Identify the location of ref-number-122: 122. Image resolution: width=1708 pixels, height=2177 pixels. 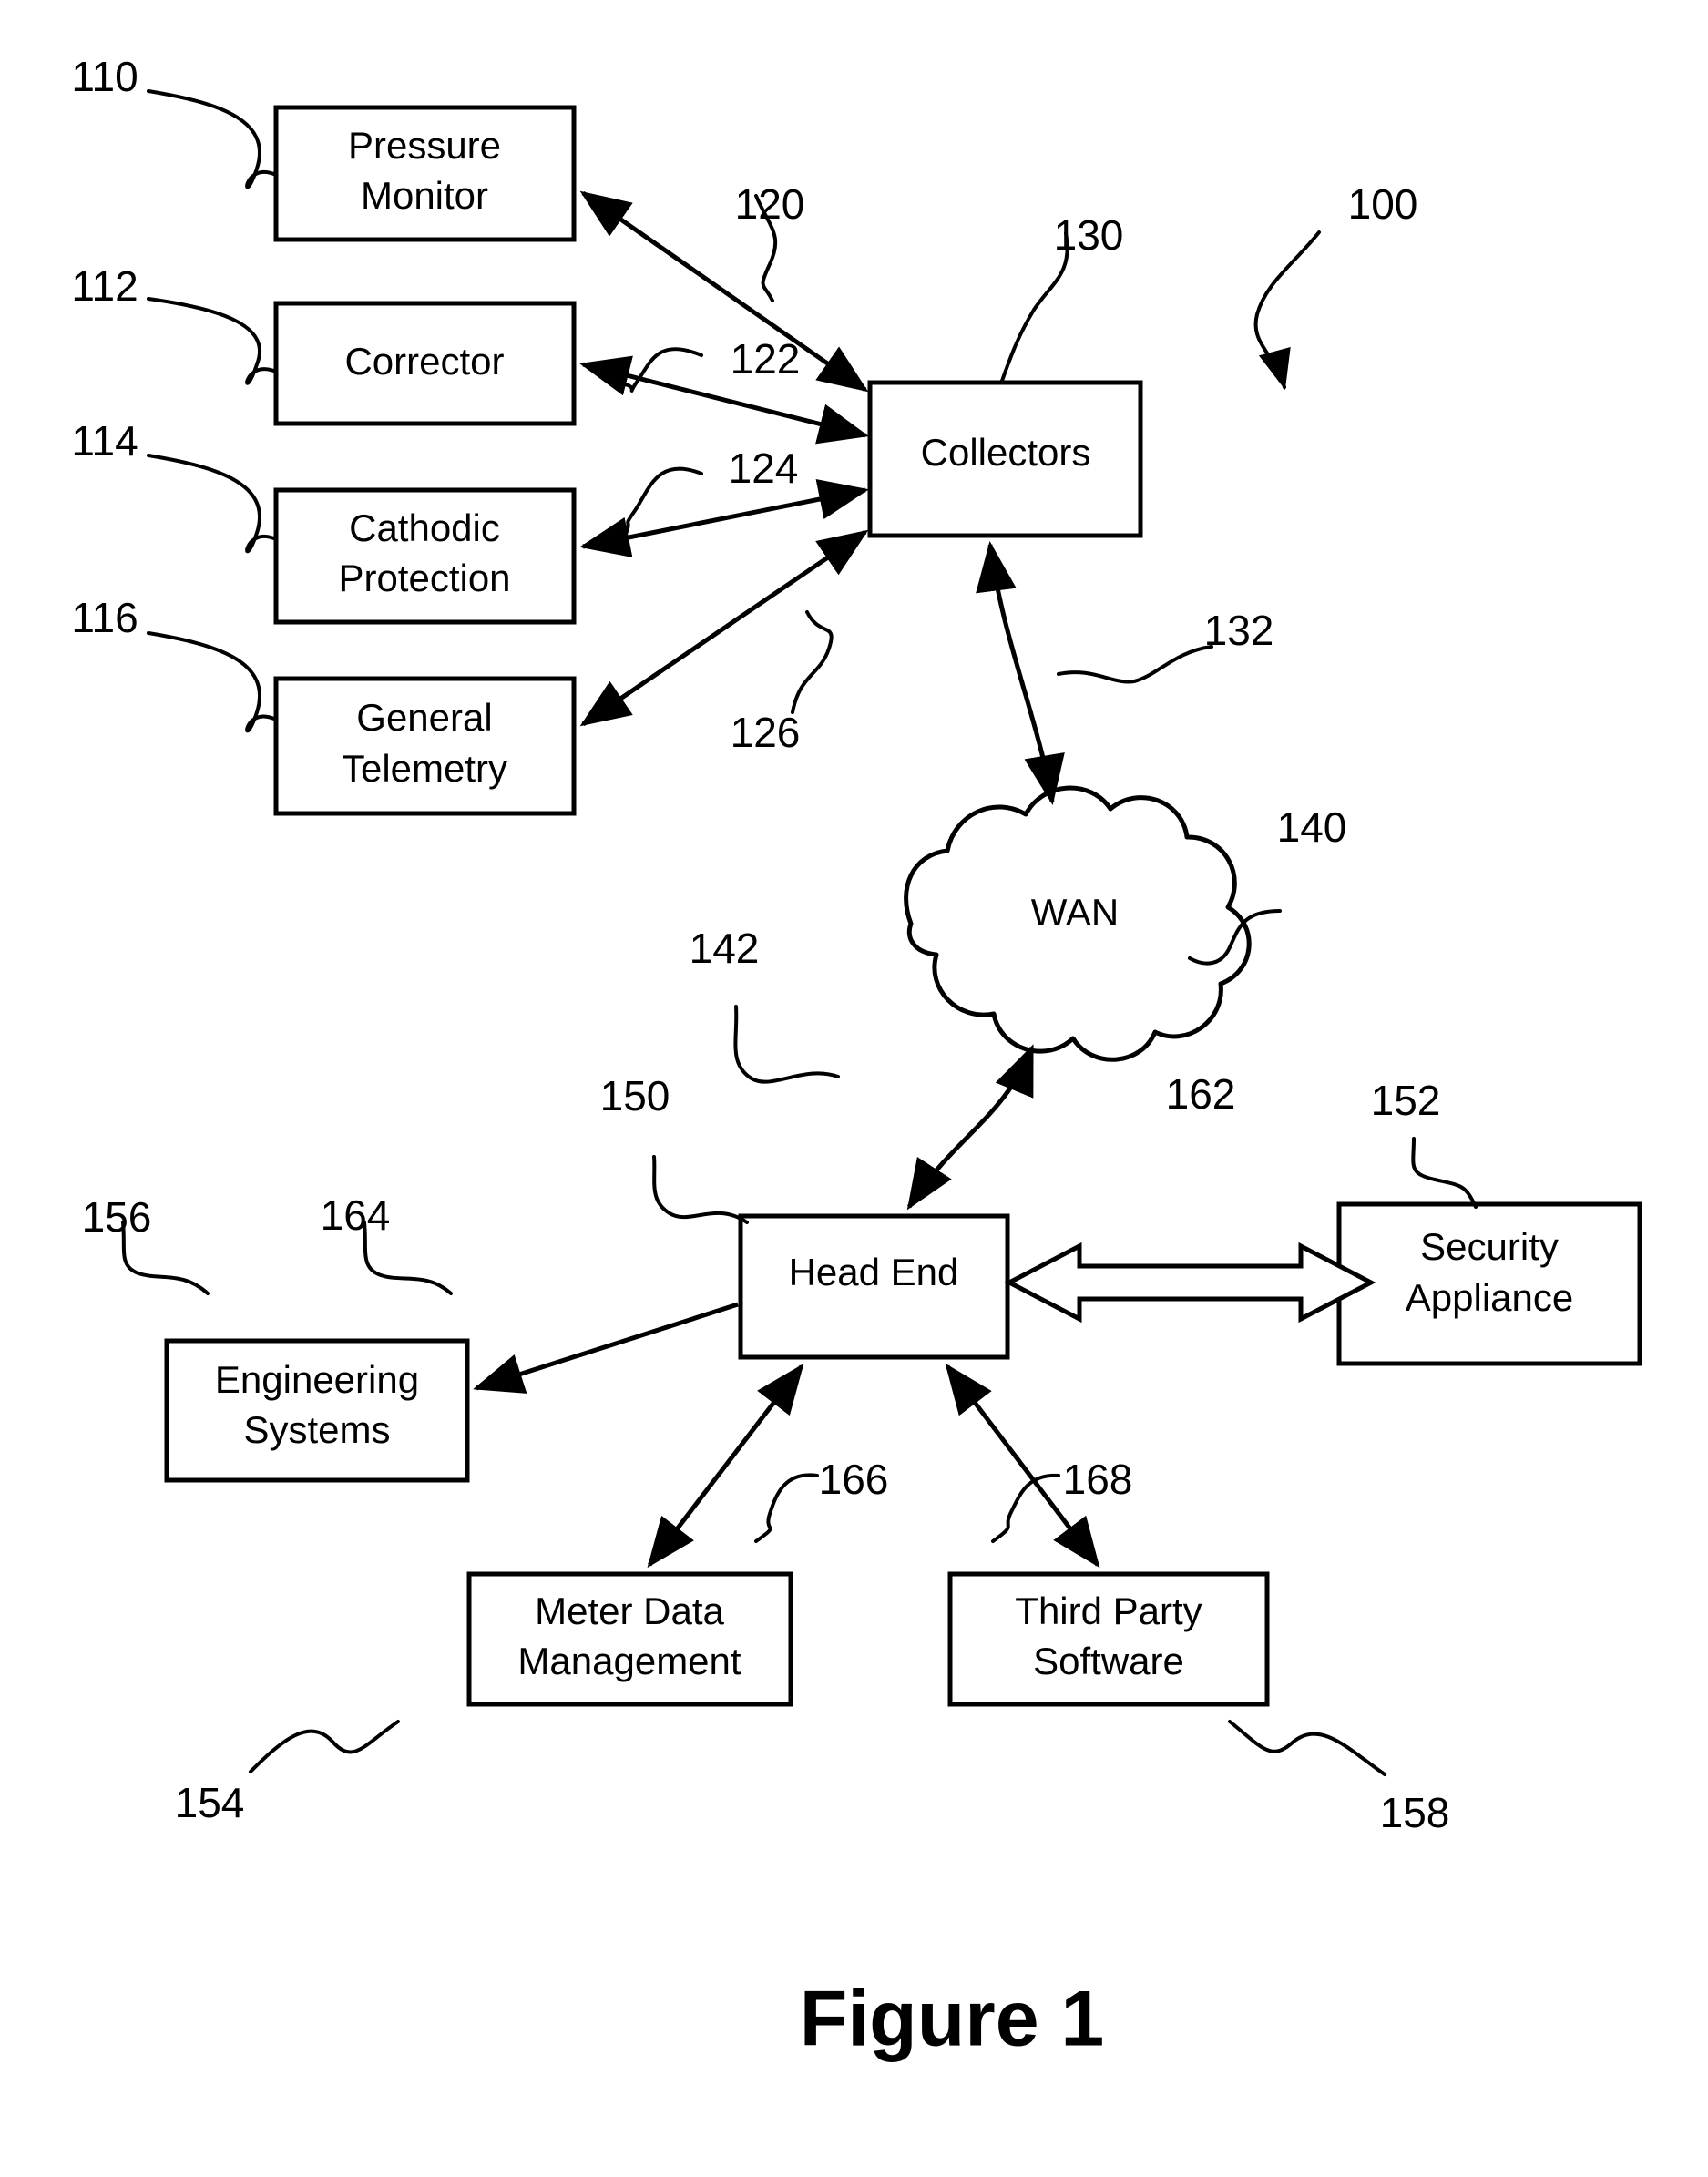
(766, 359).